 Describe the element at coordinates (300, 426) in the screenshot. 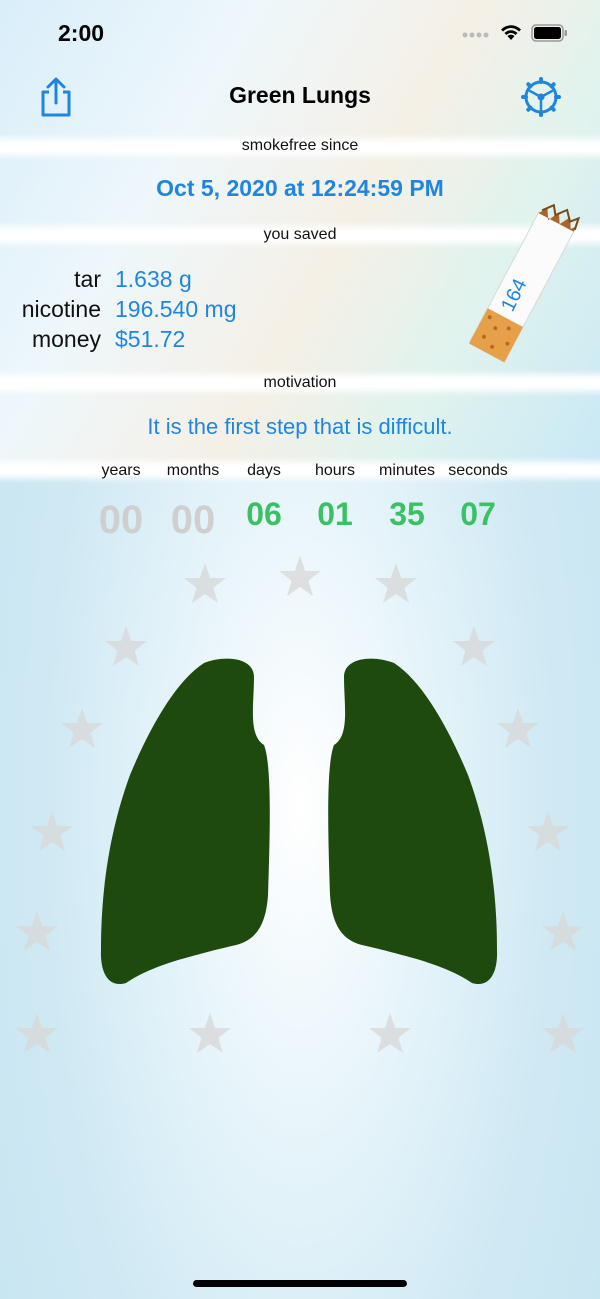

I see `motivation-quote: It is the first step that is difficult.` at that location.